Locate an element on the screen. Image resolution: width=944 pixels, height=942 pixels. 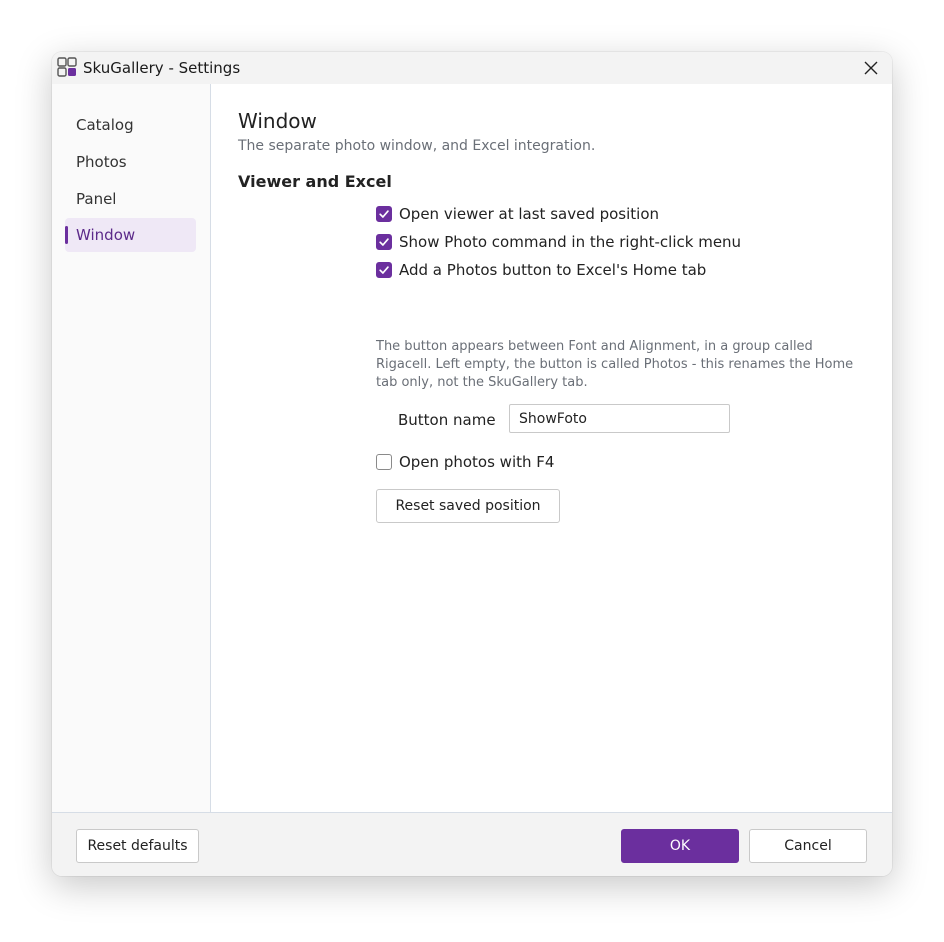
open-photos-f4-option: Open photos with F4 is located at coordinates (465, 462).